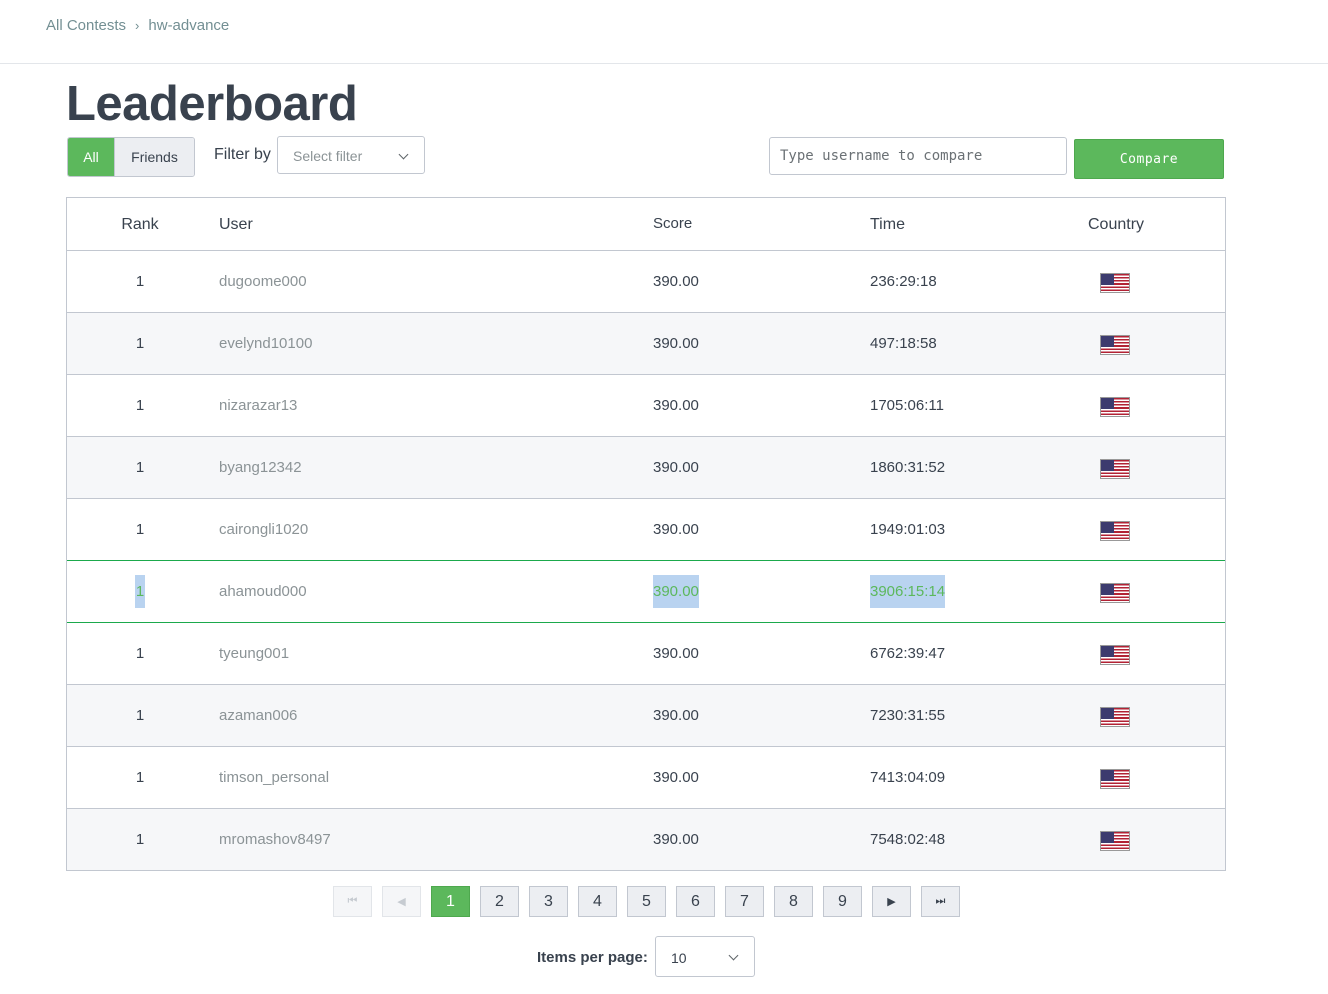 Image resolution: width=1328 pixels, height=994 pixels. Describe the element at coordinates (236, 225) in the screenshot. I see `column-header-user: User` at that location.